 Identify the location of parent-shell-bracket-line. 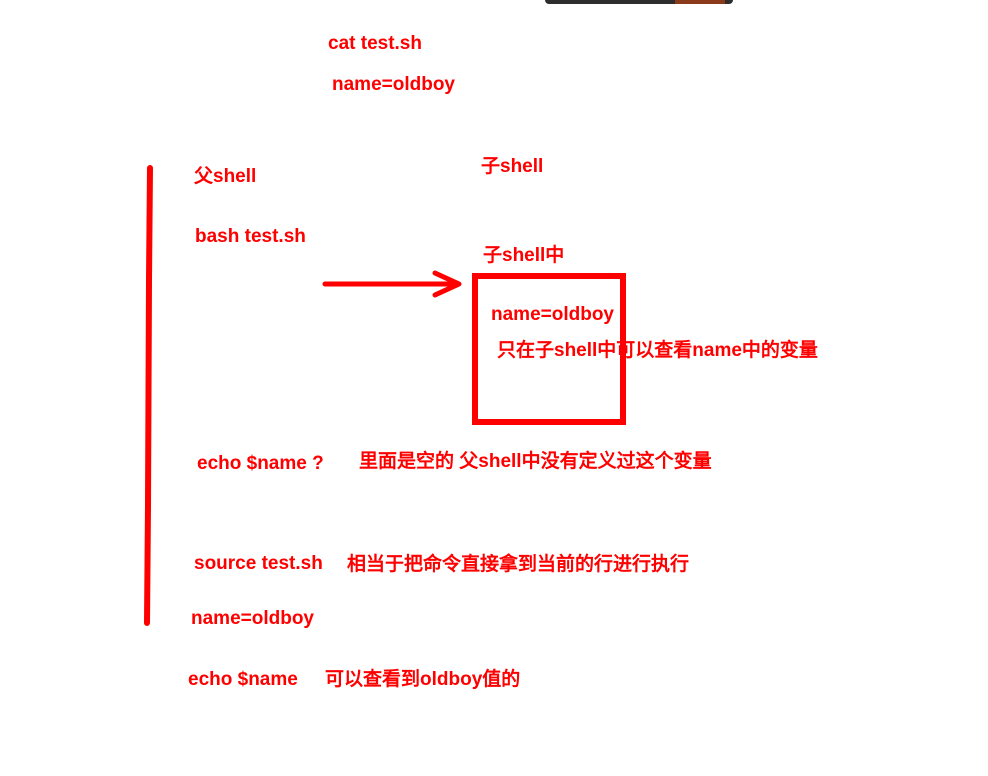
(148, 395).